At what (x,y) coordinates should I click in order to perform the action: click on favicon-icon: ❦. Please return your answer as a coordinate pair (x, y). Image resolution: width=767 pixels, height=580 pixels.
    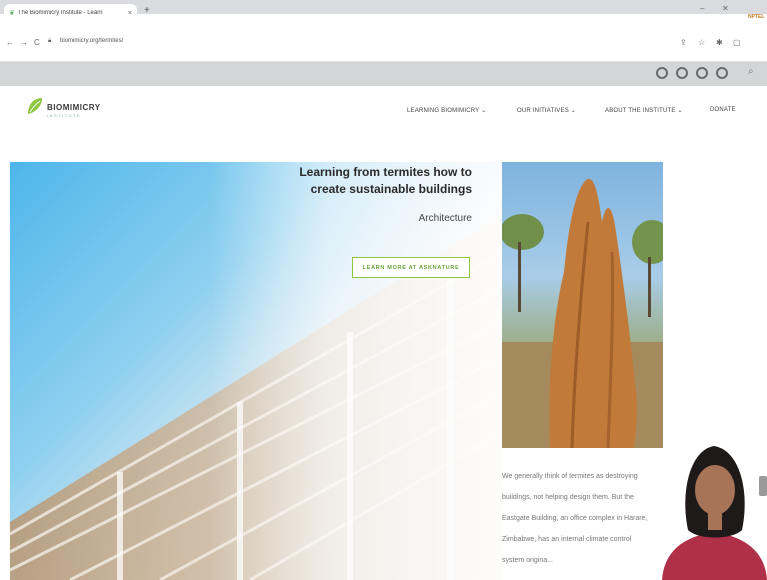
    Looking at the image, I should click on (12, 13).